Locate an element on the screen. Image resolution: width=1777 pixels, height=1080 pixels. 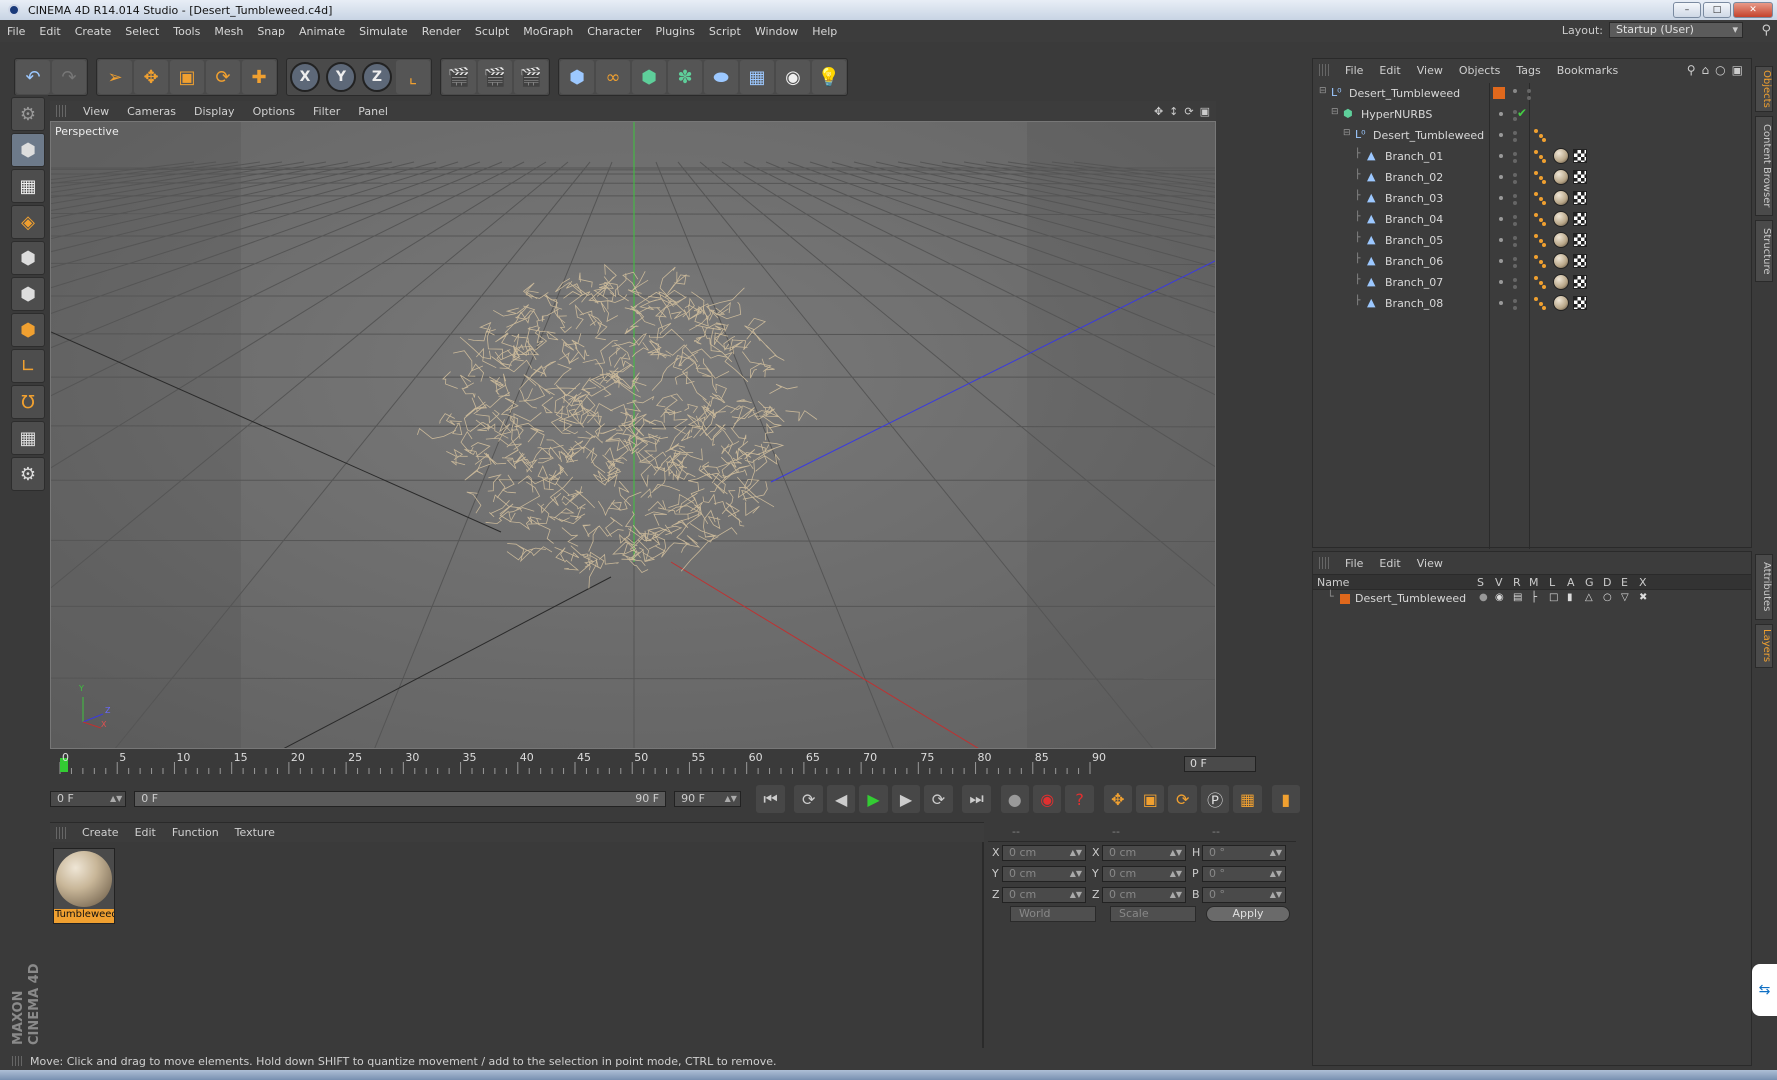
render-icon: ▤ is located at coordinates (1517, 597).